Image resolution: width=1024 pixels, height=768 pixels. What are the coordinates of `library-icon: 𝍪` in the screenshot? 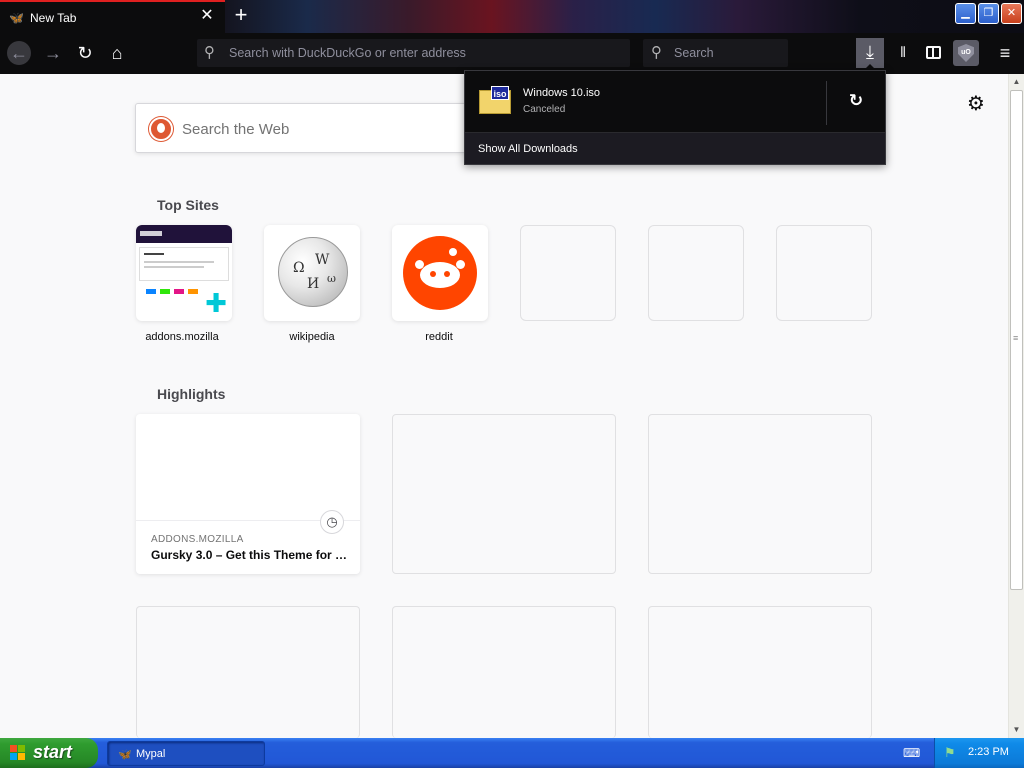 It's located at (903, 53).